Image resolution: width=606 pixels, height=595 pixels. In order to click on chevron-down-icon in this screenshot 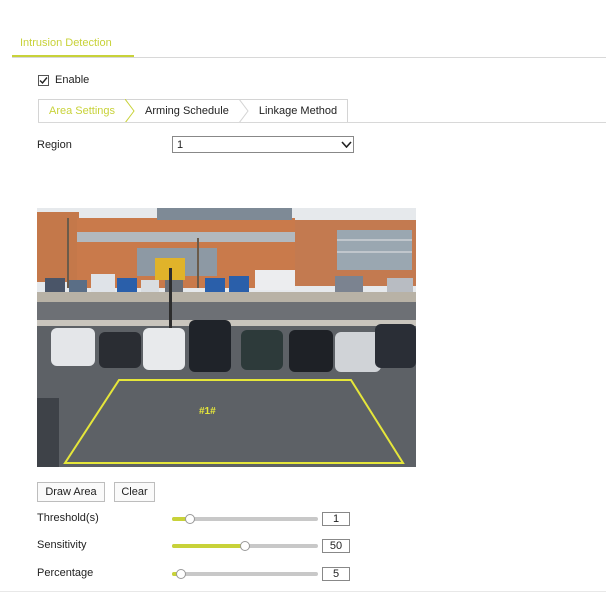, I will do `click(346, 145)`.